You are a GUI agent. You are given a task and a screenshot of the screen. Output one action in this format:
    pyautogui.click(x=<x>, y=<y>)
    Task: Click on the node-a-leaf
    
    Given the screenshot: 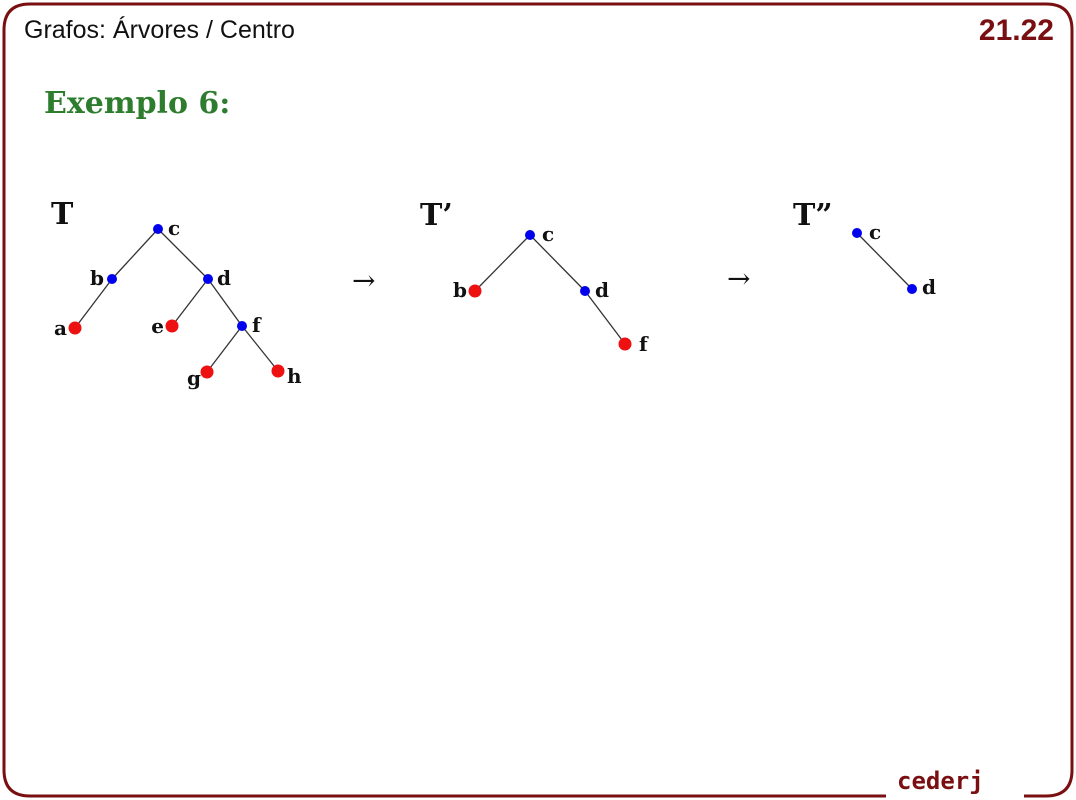 What is the action you would take?
    pyautogui.click(x=75, y=328)
    